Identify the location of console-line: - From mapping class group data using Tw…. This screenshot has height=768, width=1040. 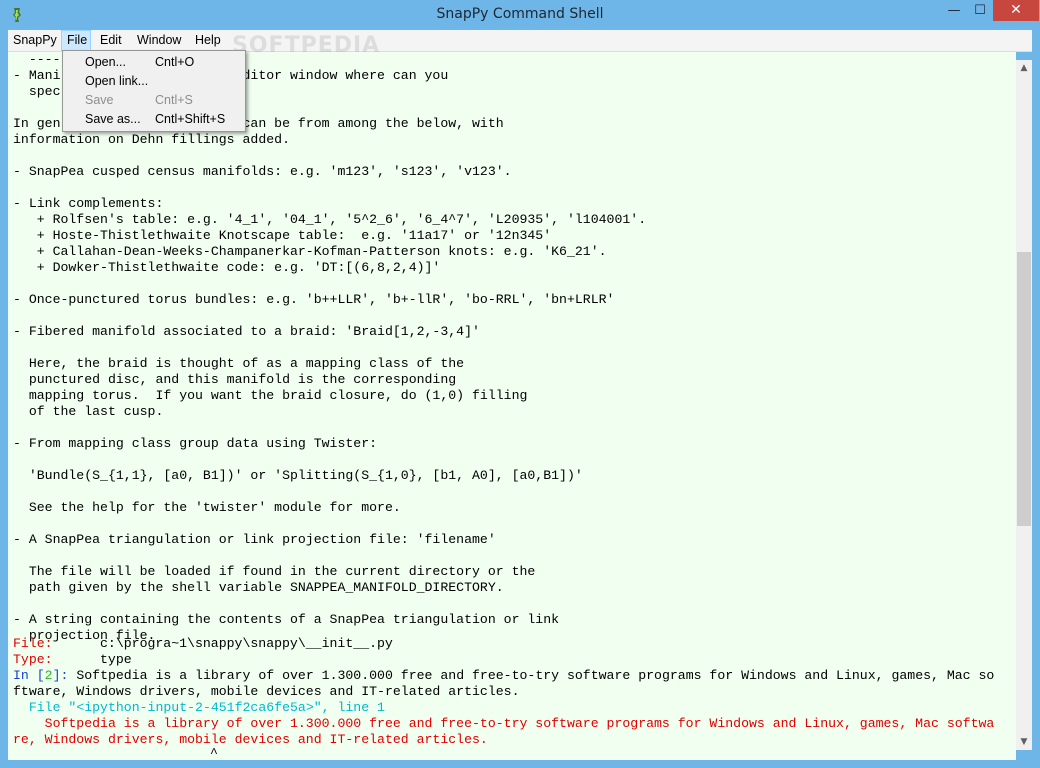
(195, 443).